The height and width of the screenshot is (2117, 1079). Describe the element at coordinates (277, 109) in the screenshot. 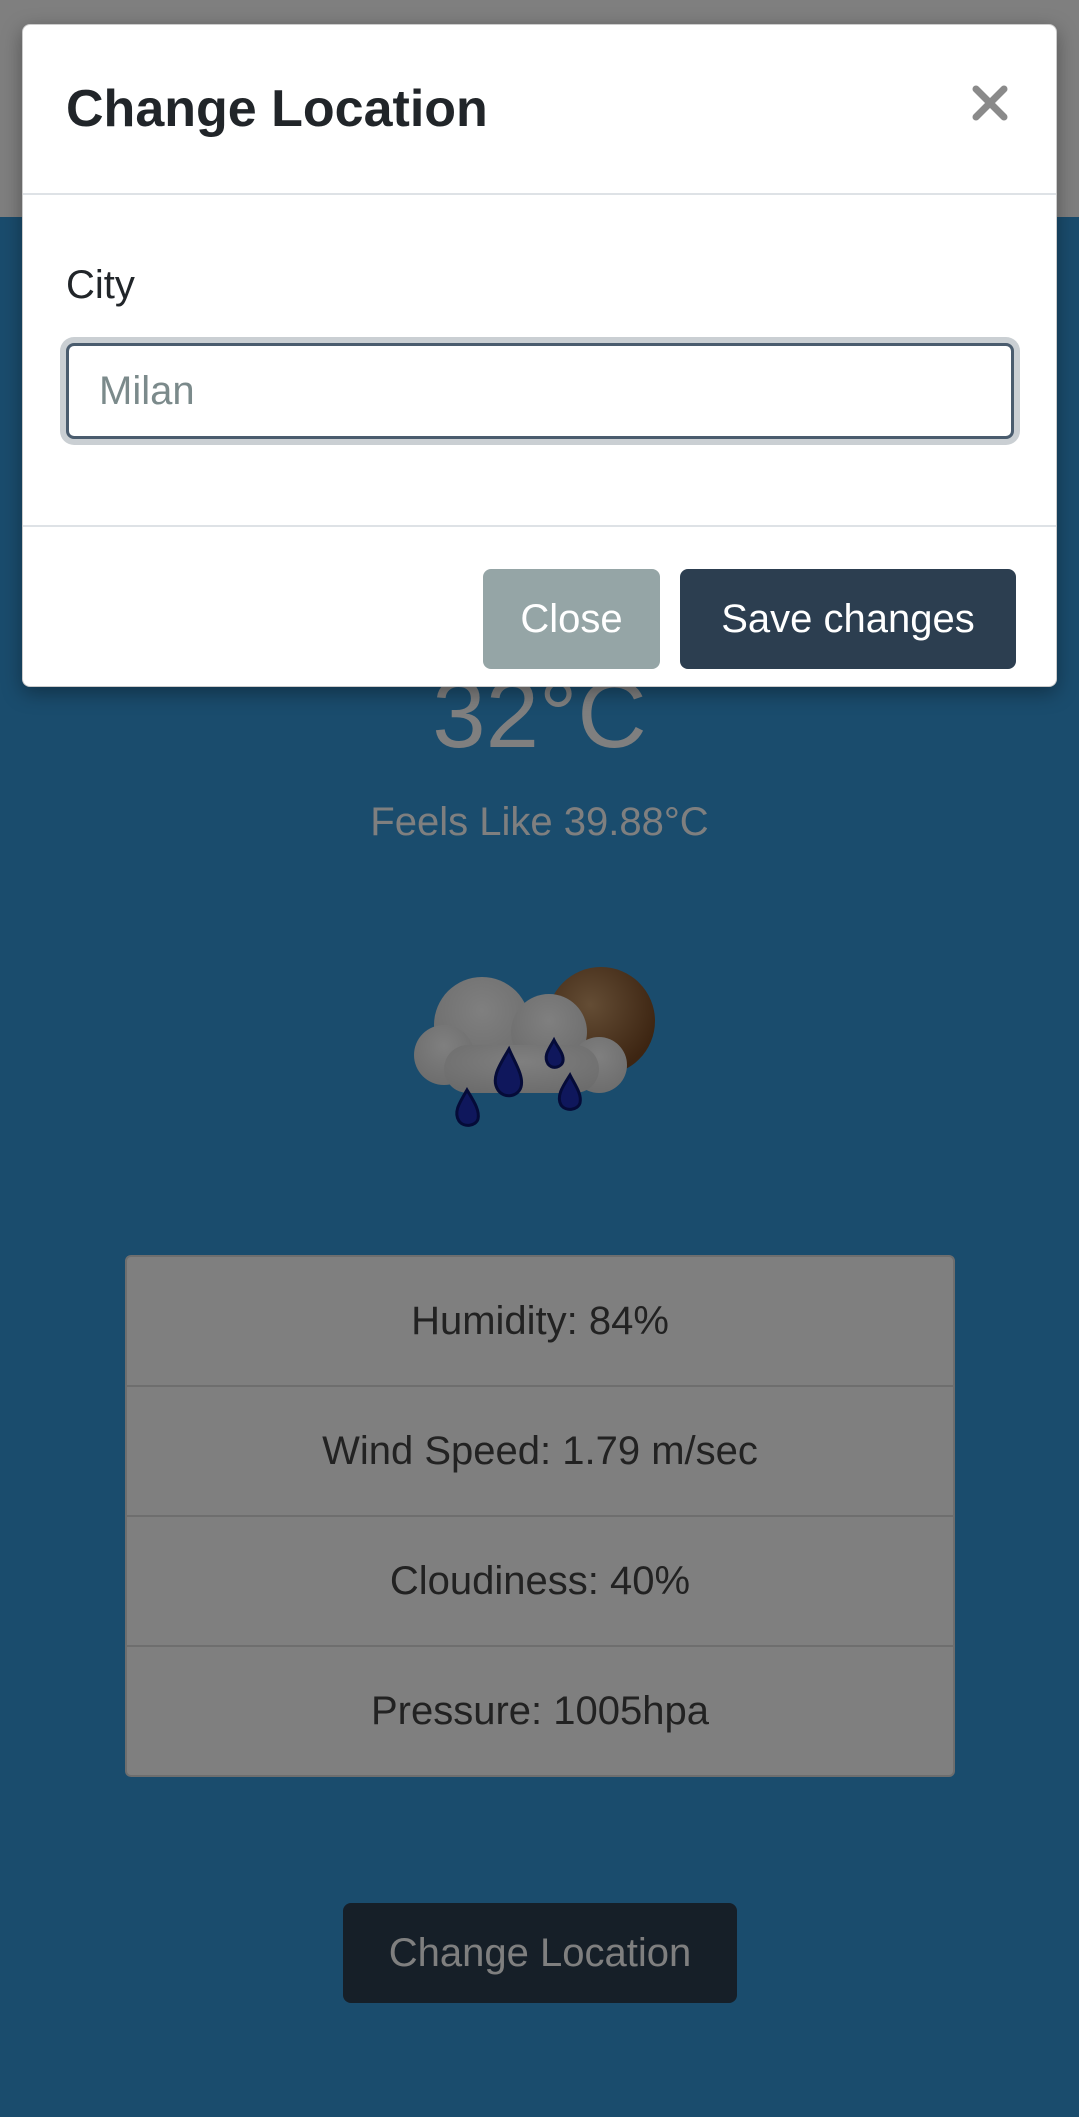

I see `modal-title: Change Location` at that location.